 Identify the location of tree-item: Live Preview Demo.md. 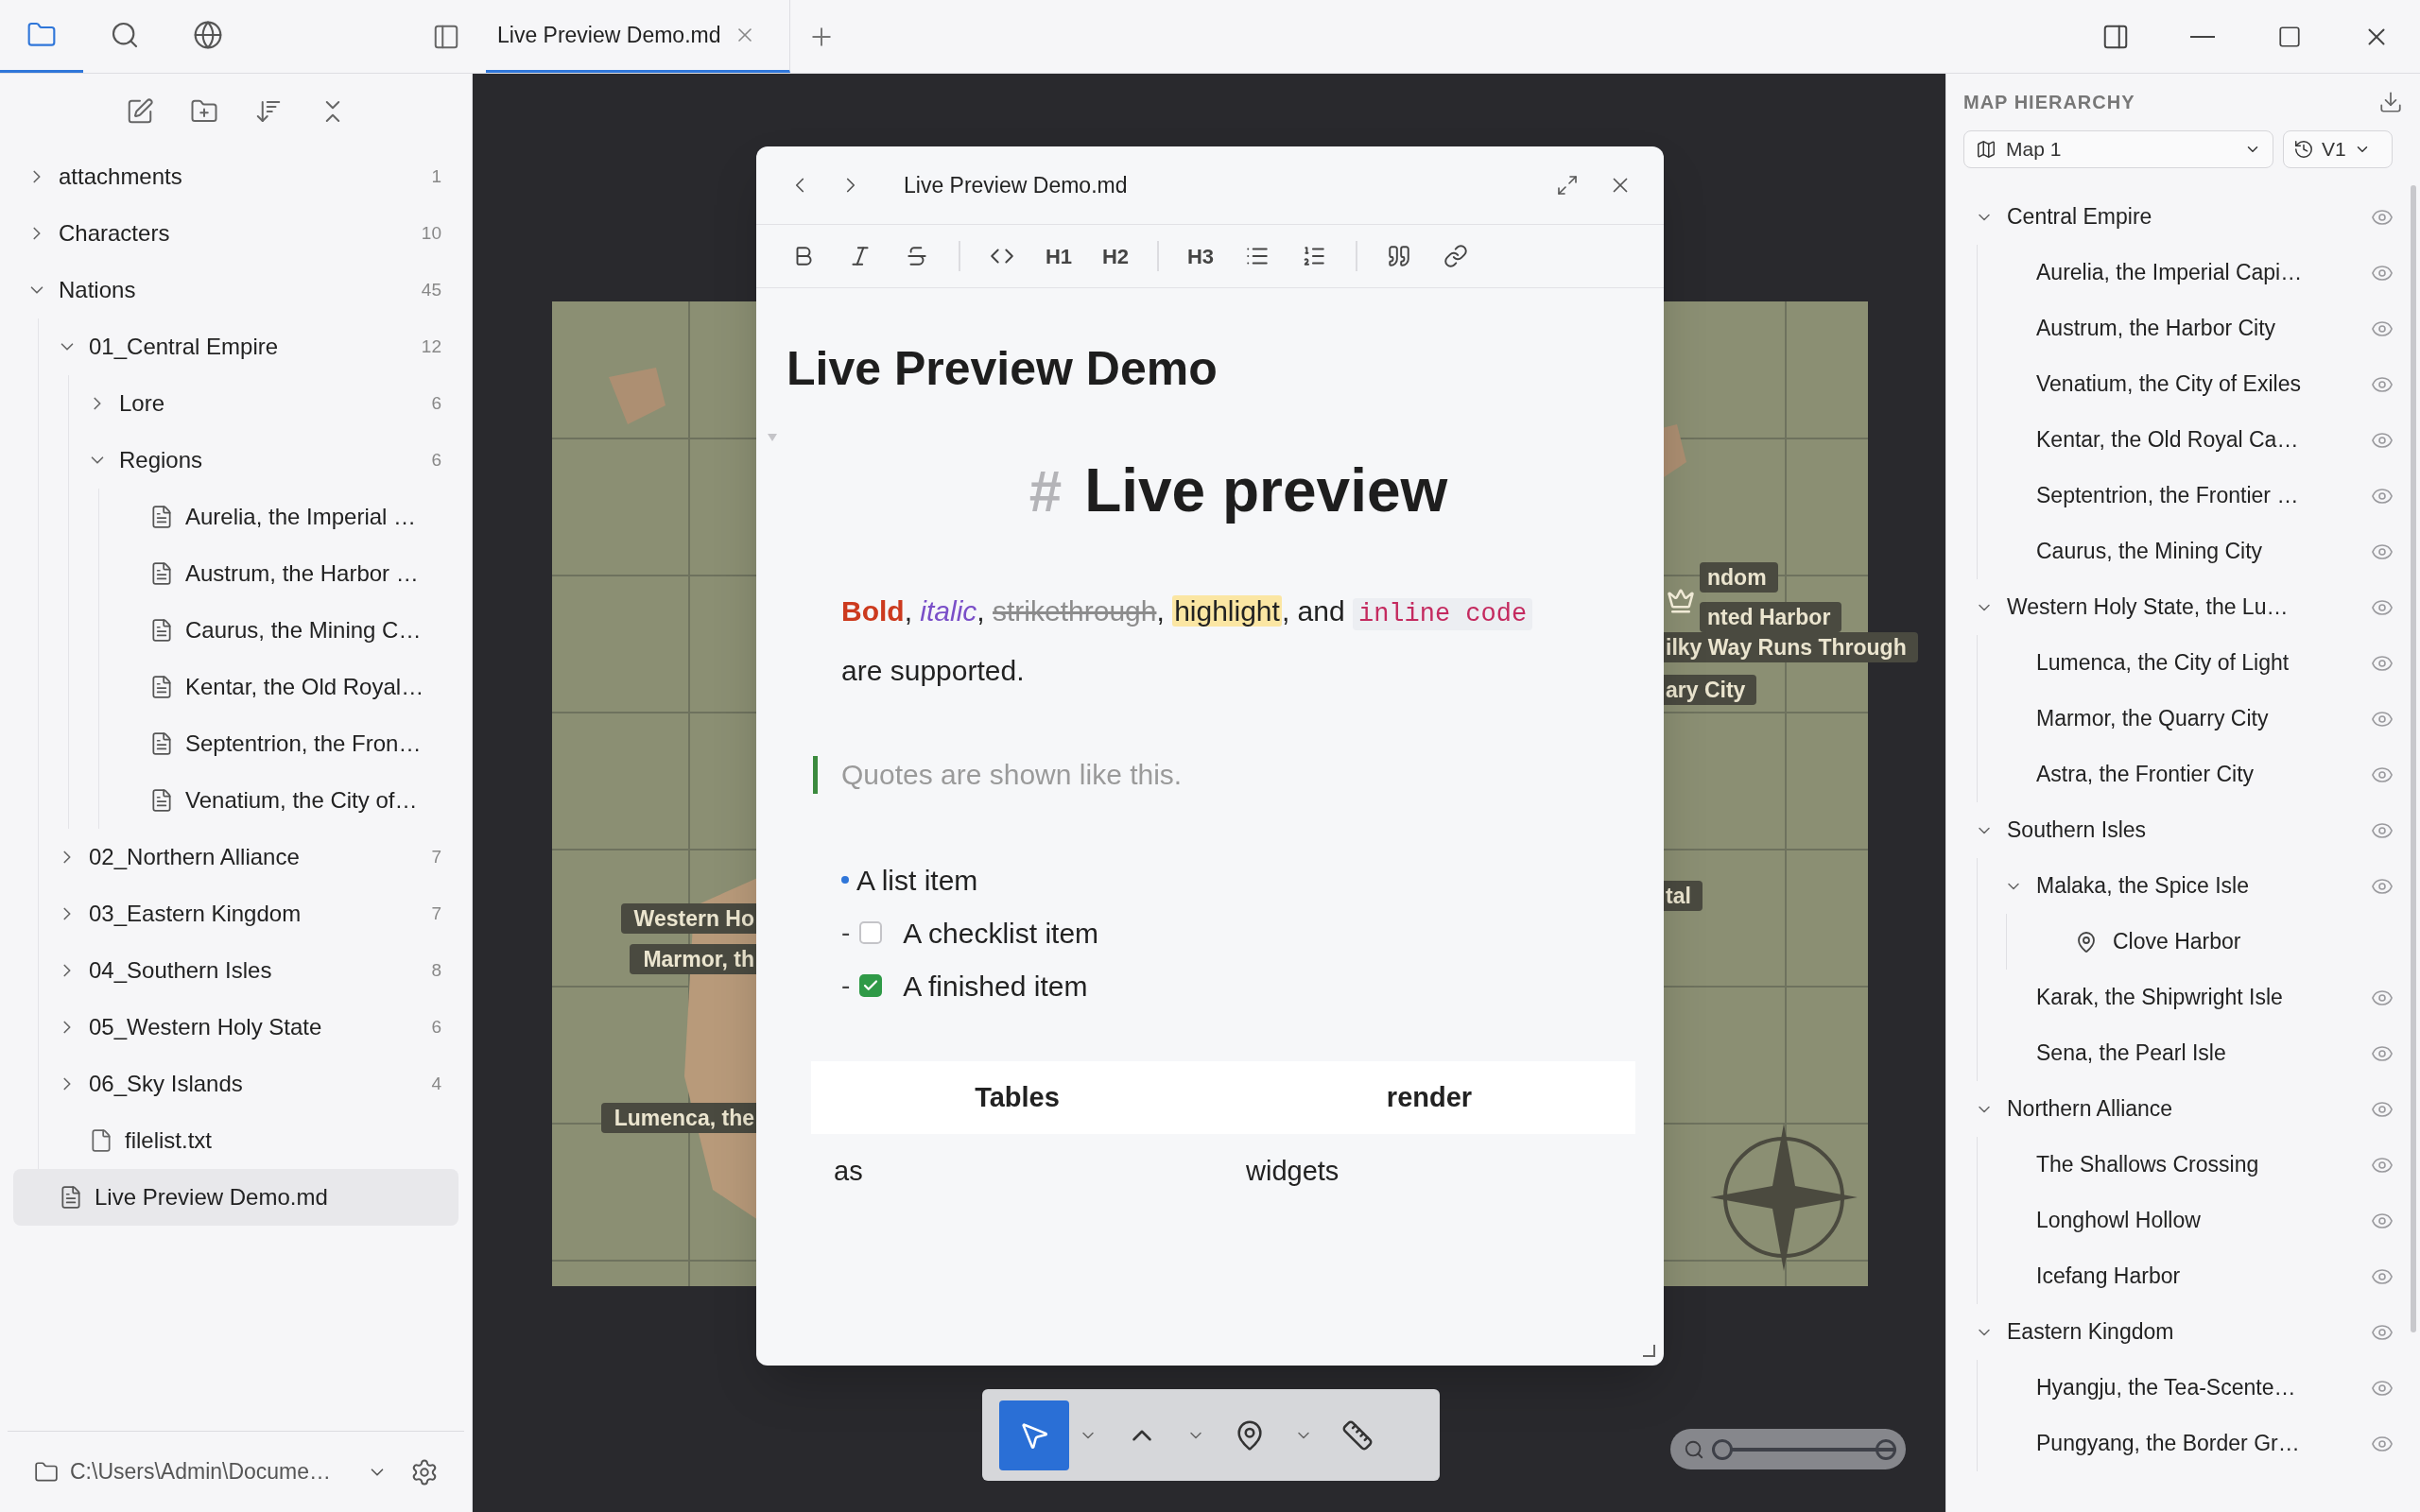
(235, 1197).